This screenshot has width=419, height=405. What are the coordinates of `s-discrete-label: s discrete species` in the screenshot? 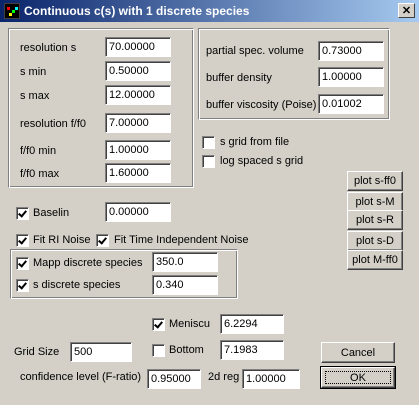 It's located at (77, 285).